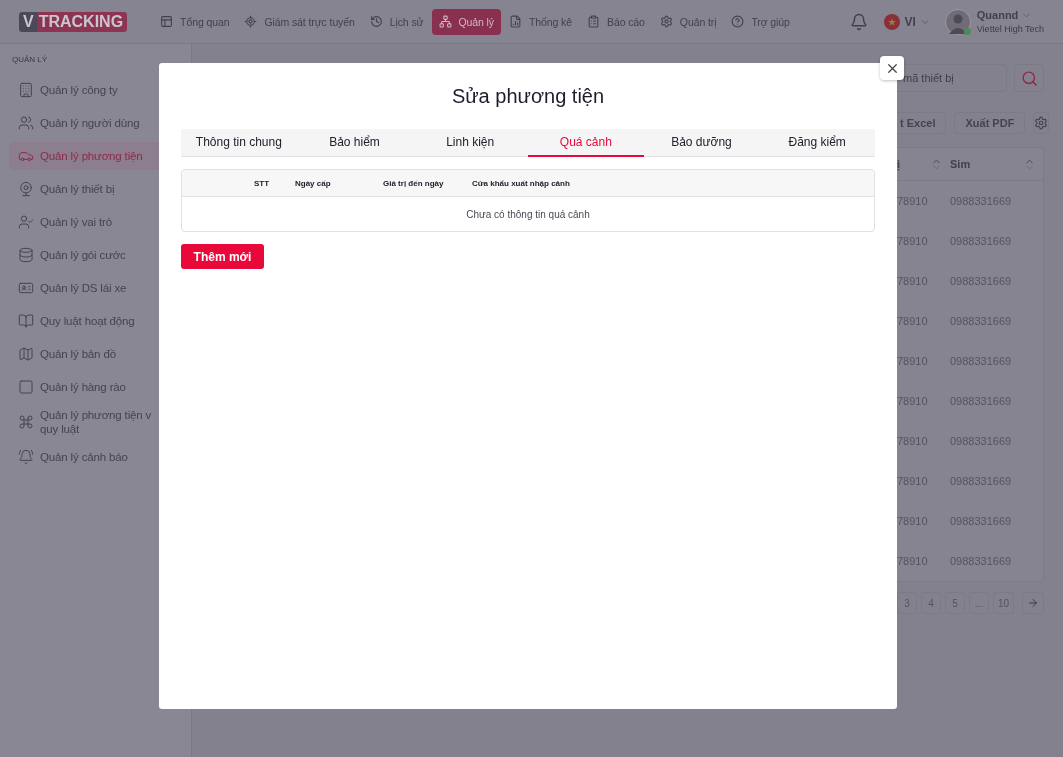  Describe the element at coordinates (957, 21) in the screenshot. I see `avatar` at that location.